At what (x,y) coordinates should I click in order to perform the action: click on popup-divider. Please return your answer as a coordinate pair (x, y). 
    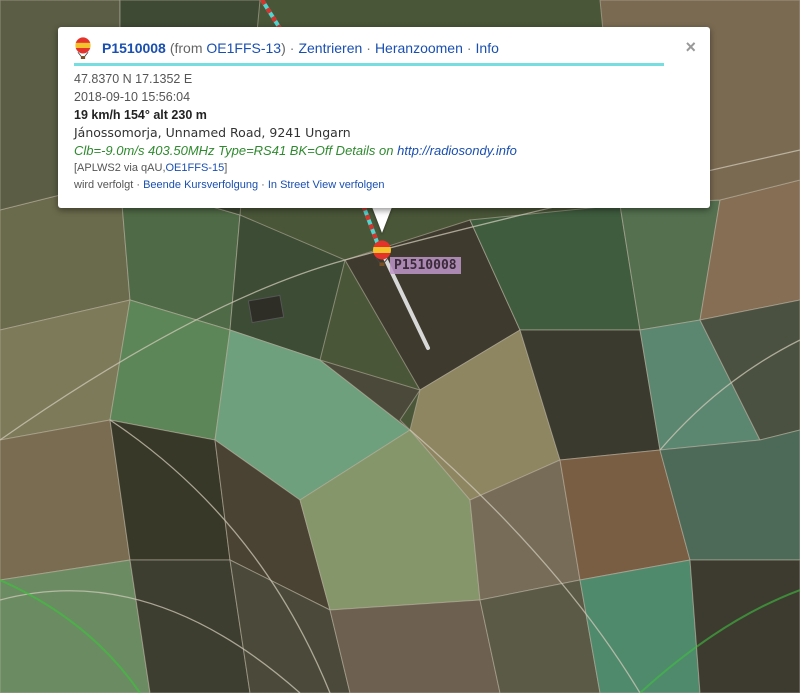
    Looking at the image, I should click on (369, 64).